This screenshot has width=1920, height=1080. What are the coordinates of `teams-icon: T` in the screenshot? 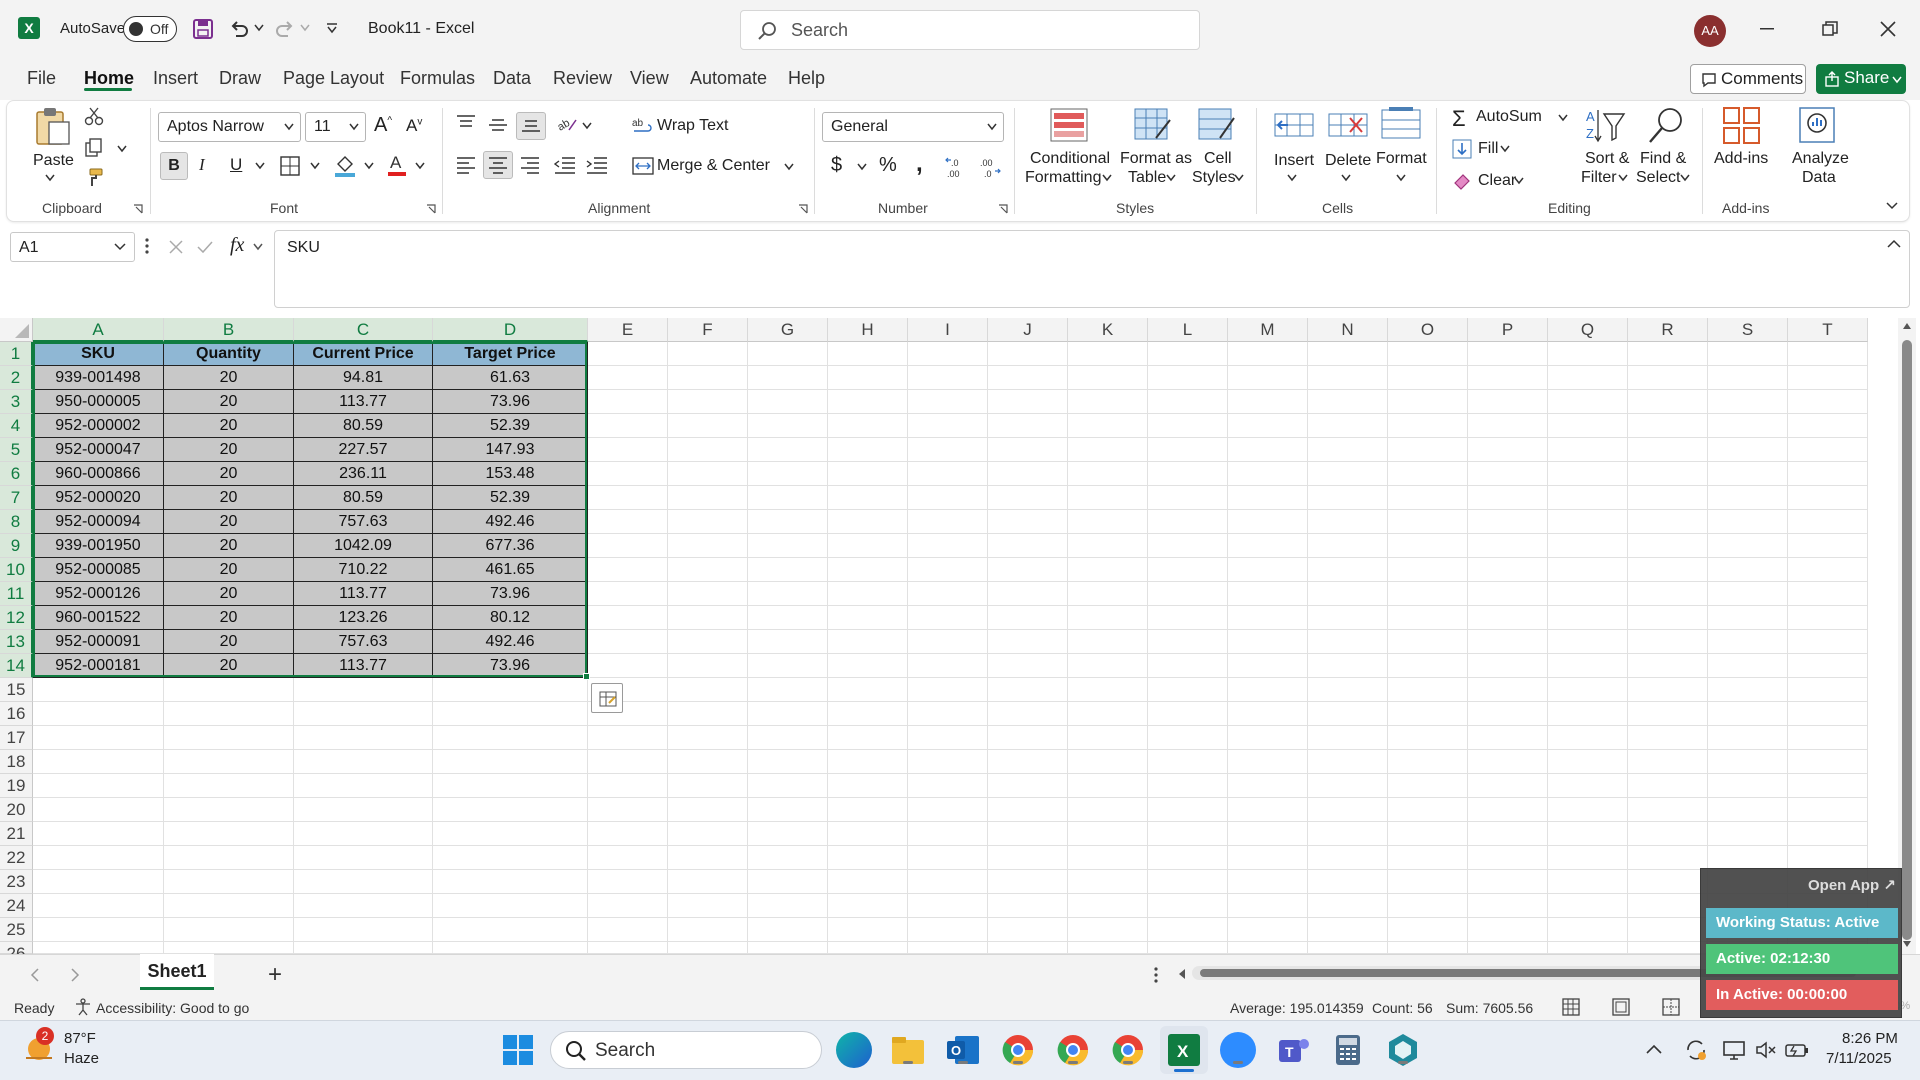 It's located at (1293, 1050).